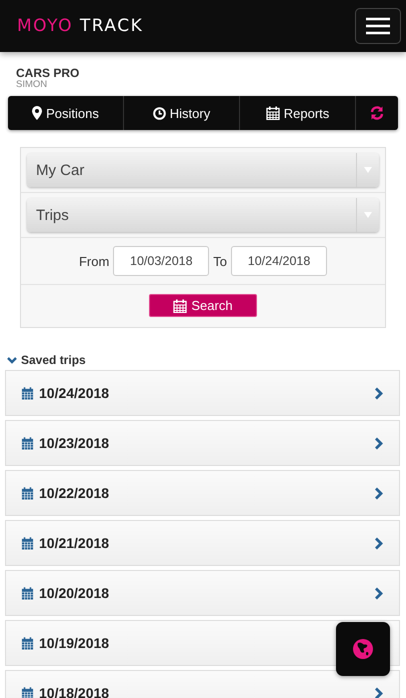 The height and width of the screenshot is (698, 406). What do you see at coordinates (53, 360) in the screenshot?
I see `section-title: Saved trips` at bounding box center [53, 360].